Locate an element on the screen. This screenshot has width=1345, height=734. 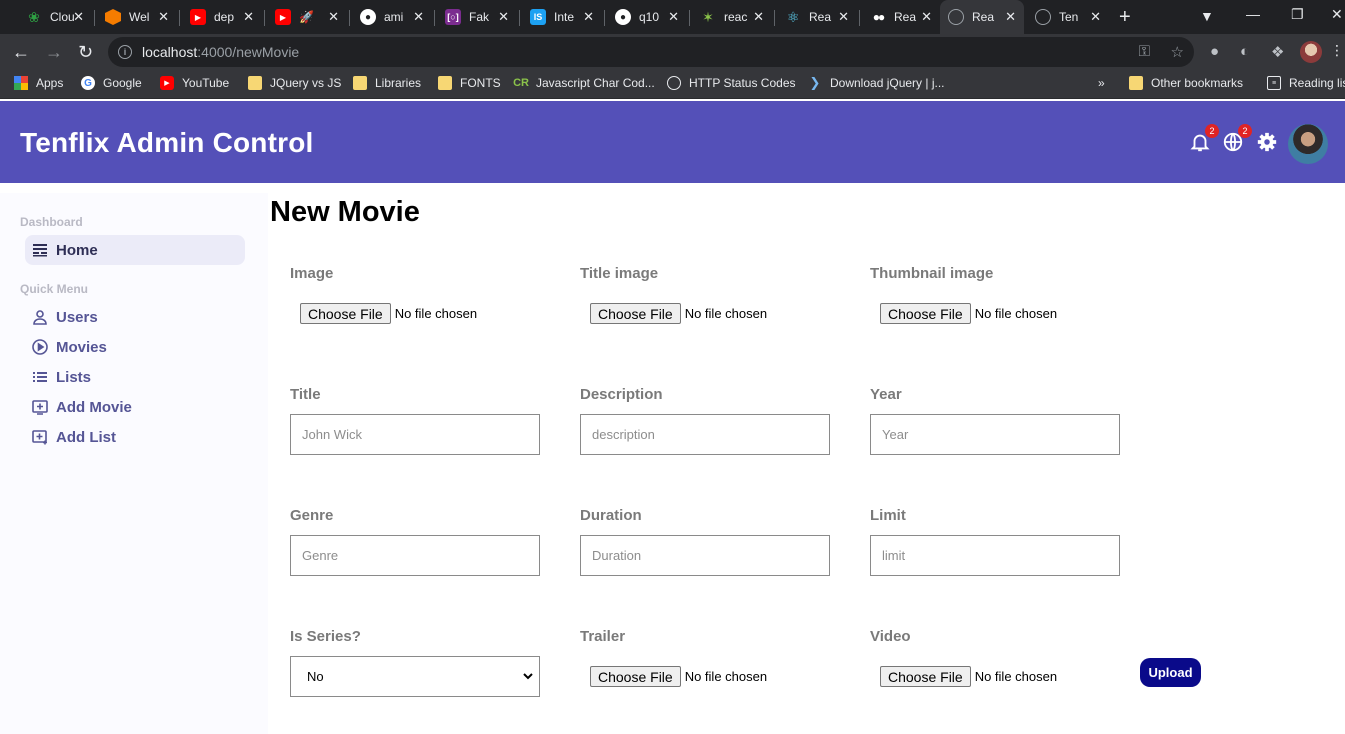
limit-input is located at coordinates (995, 555).